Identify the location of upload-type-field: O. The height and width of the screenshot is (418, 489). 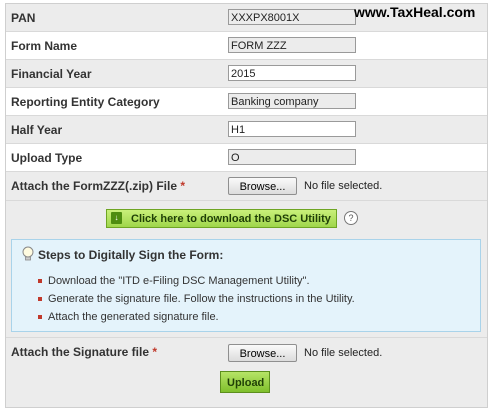
(292, 157).